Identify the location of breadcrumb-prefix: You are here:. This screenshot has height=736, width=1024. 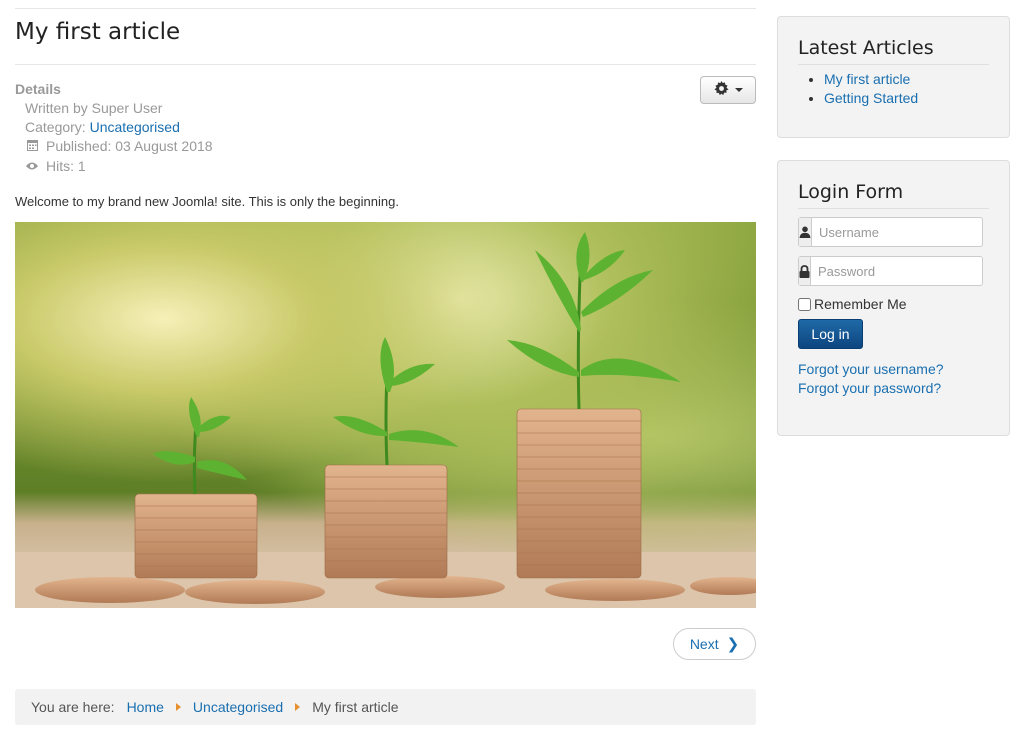
(73, 707).